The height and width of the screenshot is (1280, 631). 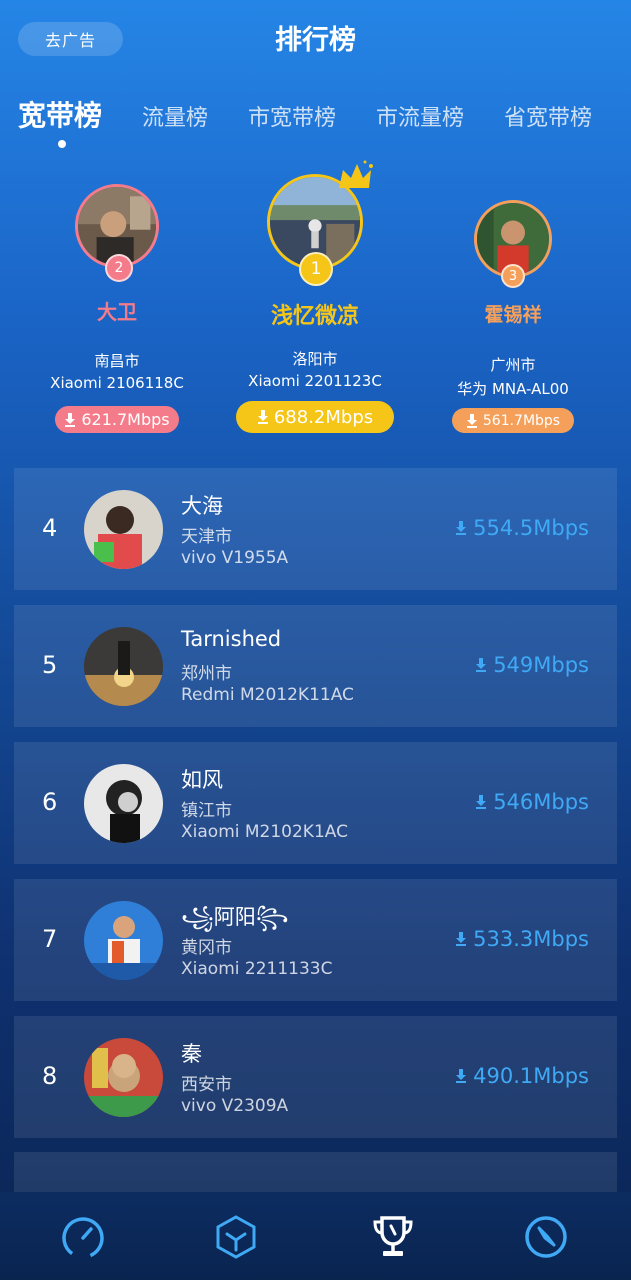 I want to click on list-item: 5 Tarnished 郑州市 Redmi M2012K11AC 549Mbps, so click(x=315, y=666).